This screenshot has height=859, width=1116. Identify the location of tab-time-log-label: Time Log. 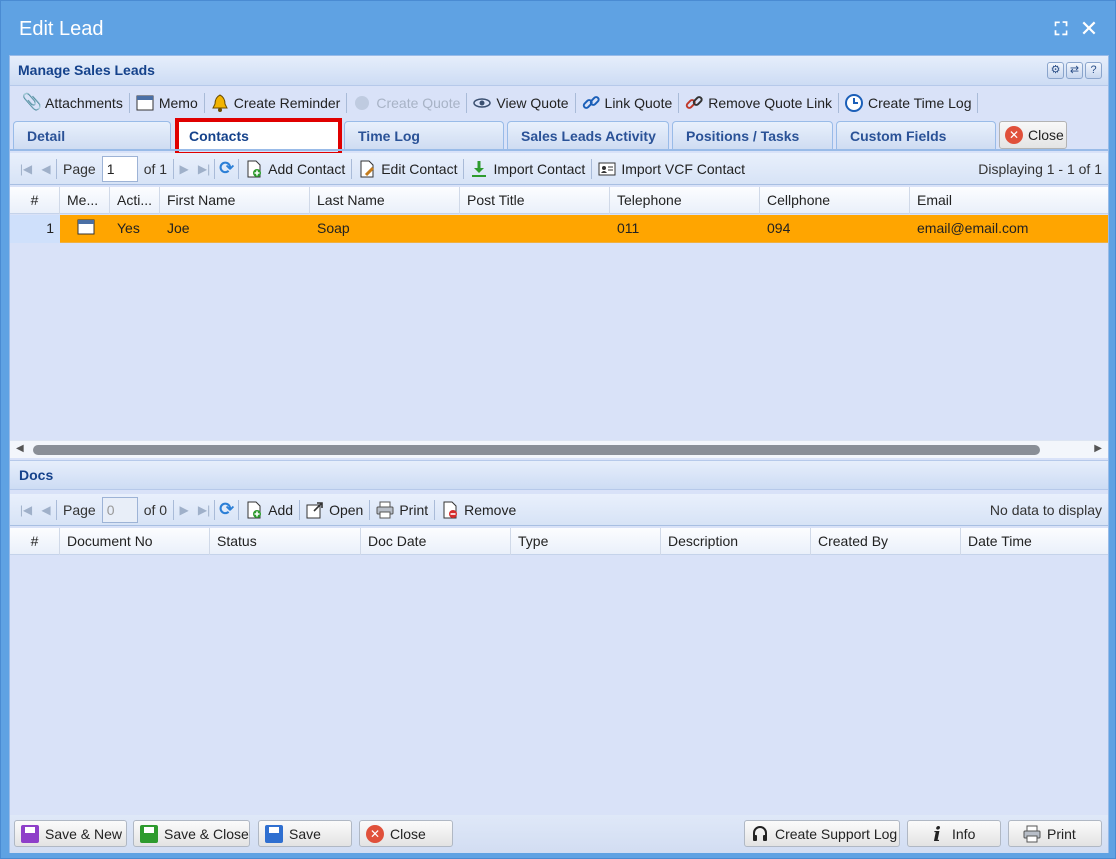
(389, 136).